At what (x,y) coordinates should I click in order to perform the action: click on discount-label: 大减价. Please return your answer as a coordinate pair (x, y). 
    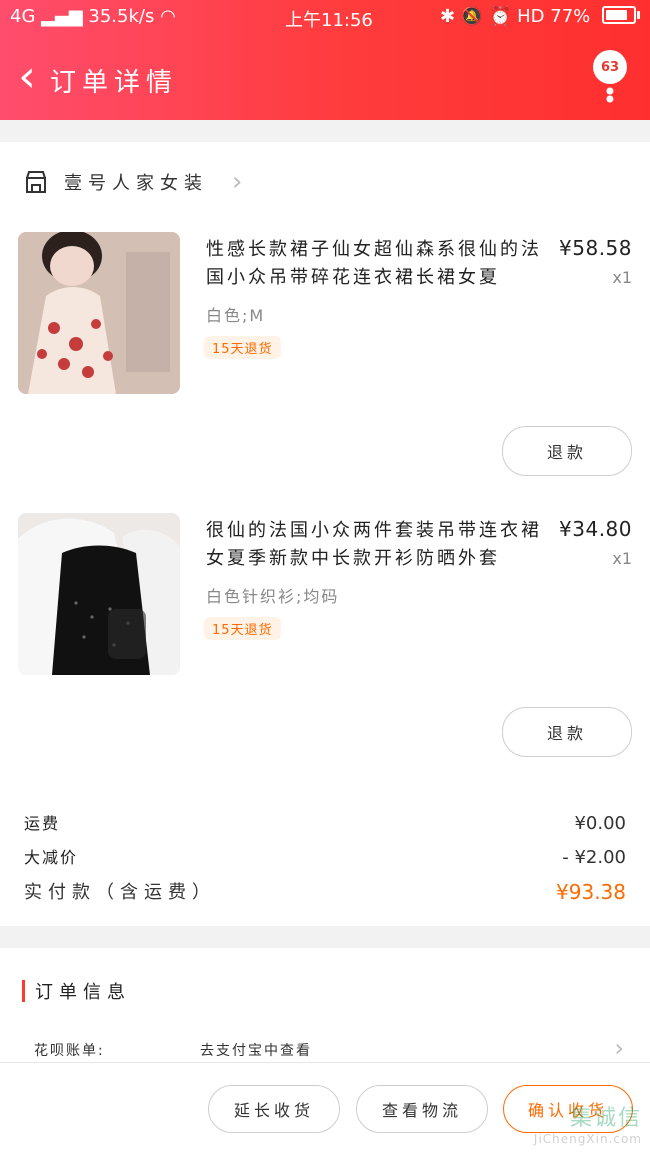
    Looking at the image, I should click on (51, 857).